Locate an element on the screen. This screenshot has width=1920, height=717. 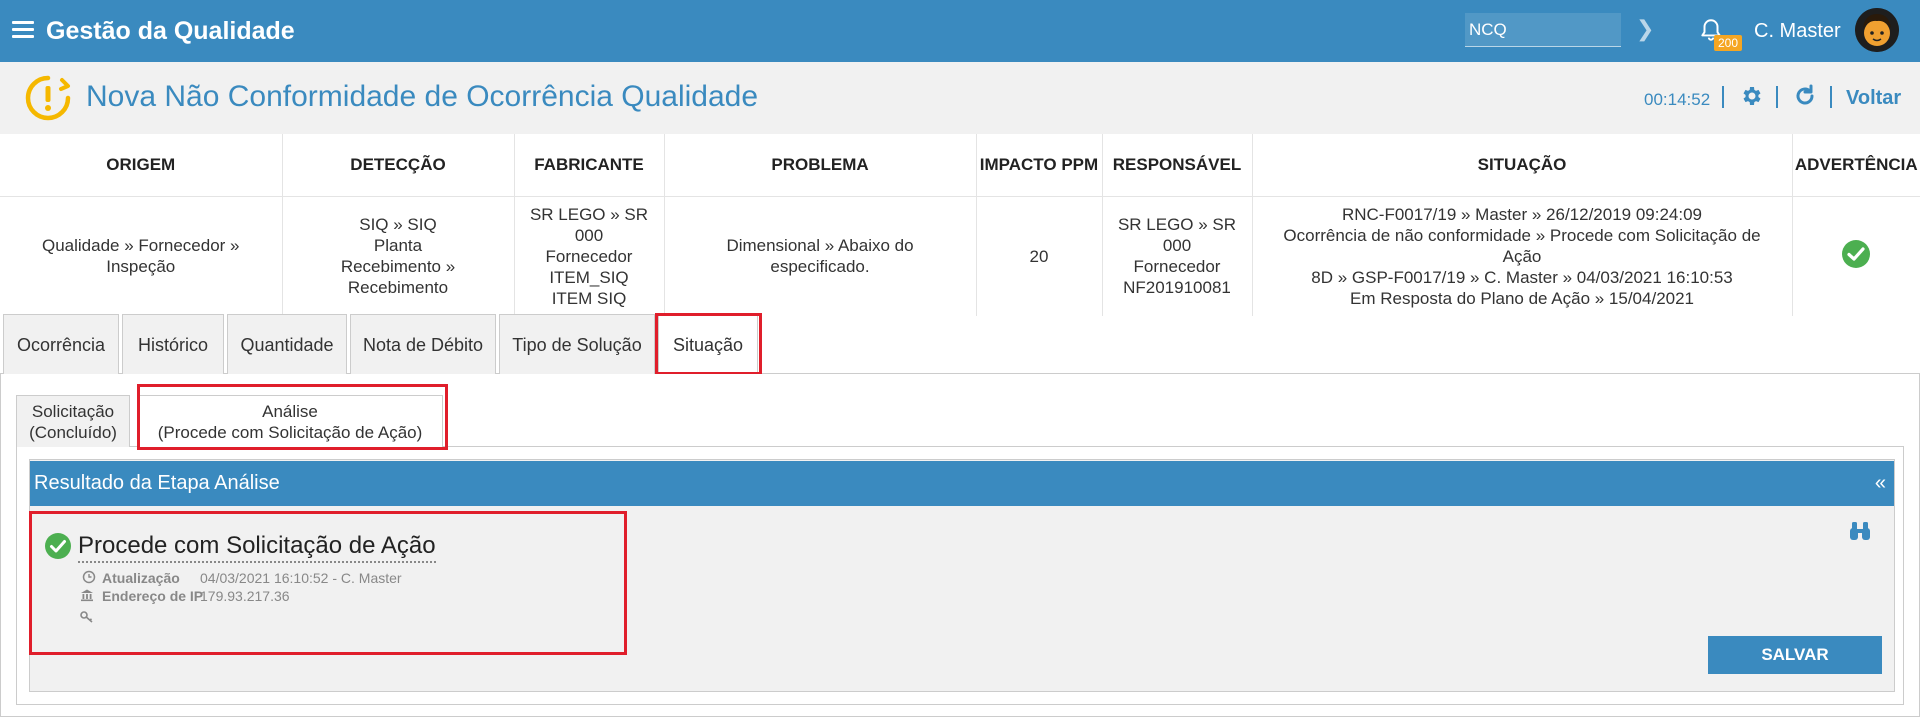
cell-advertencia is located at coordinates (1856, 256).